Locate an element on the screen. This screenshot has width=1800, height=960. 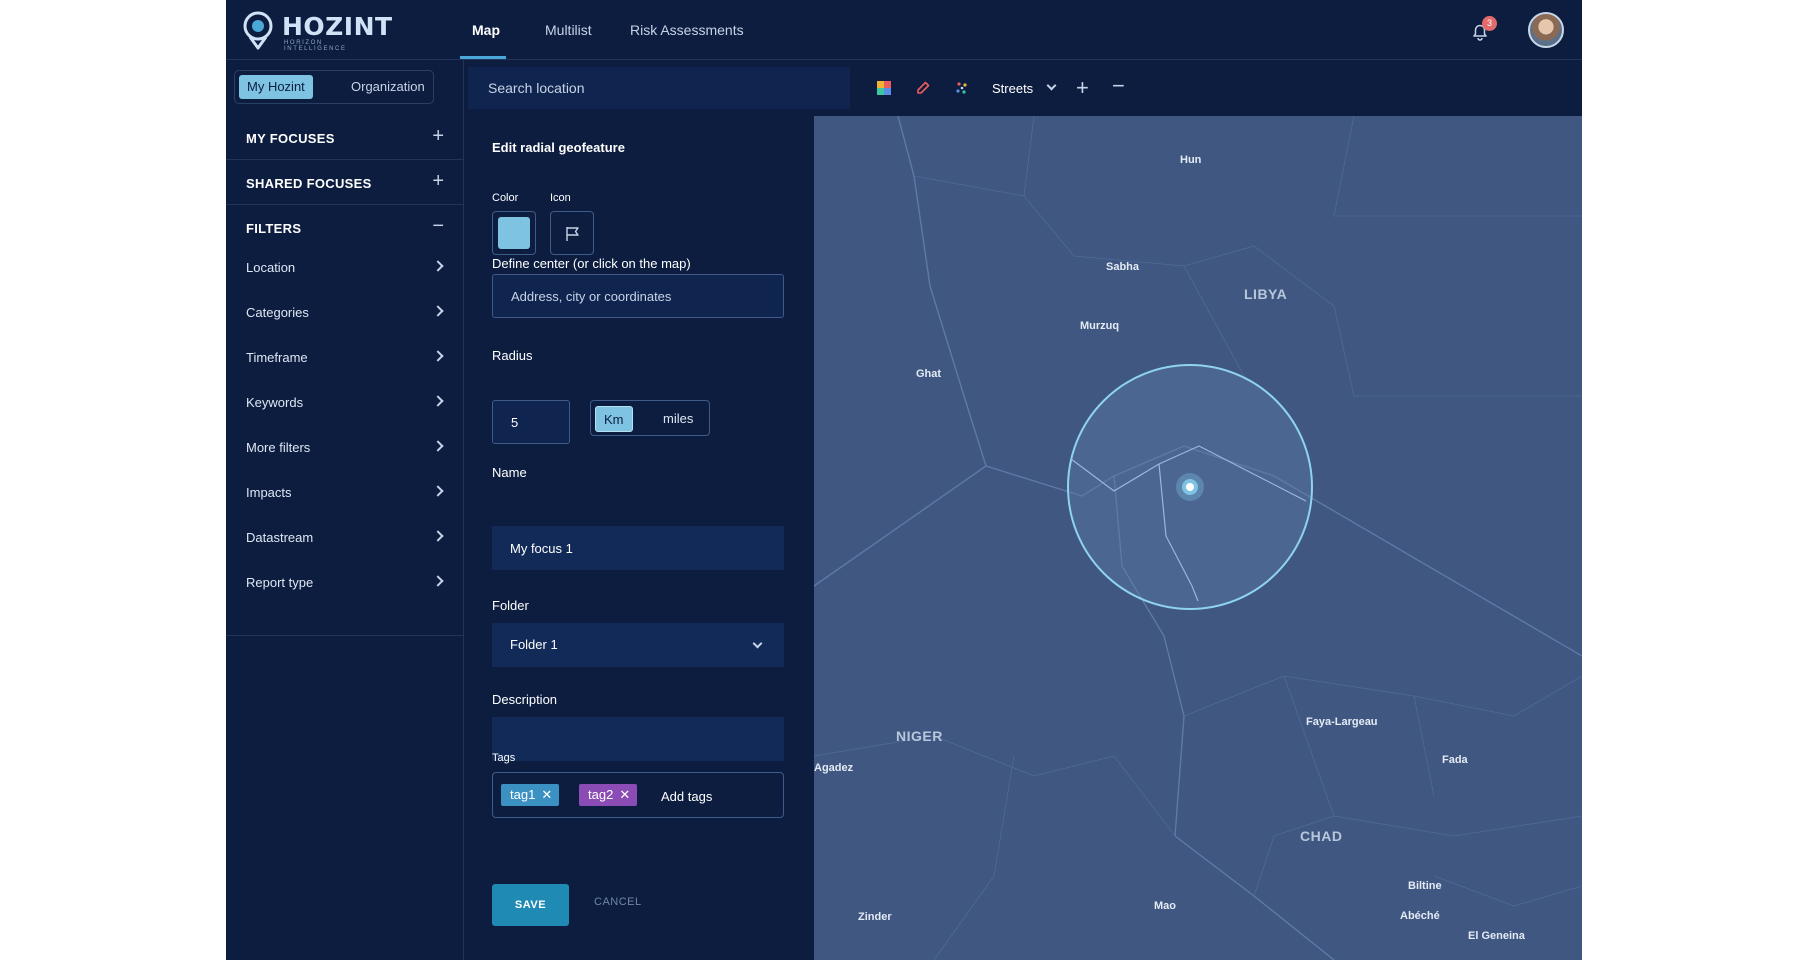
tag-chip: tag1 ✕ is located at coordinates (530, 795).